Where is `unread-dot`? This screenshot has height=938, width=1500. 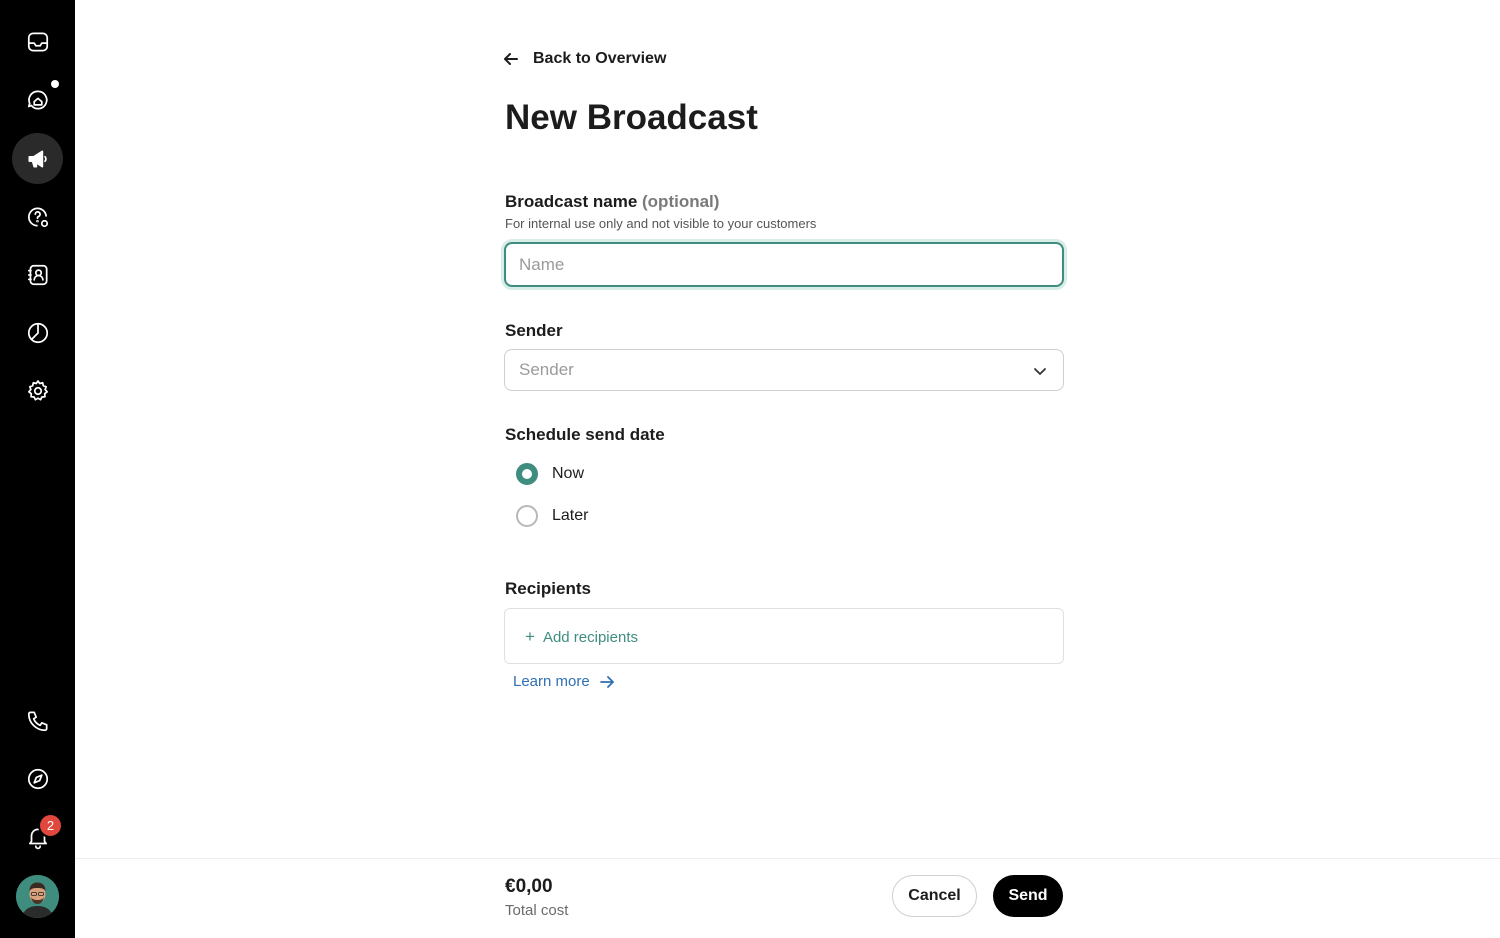 unread-dot is located at coordinates (55, 84).